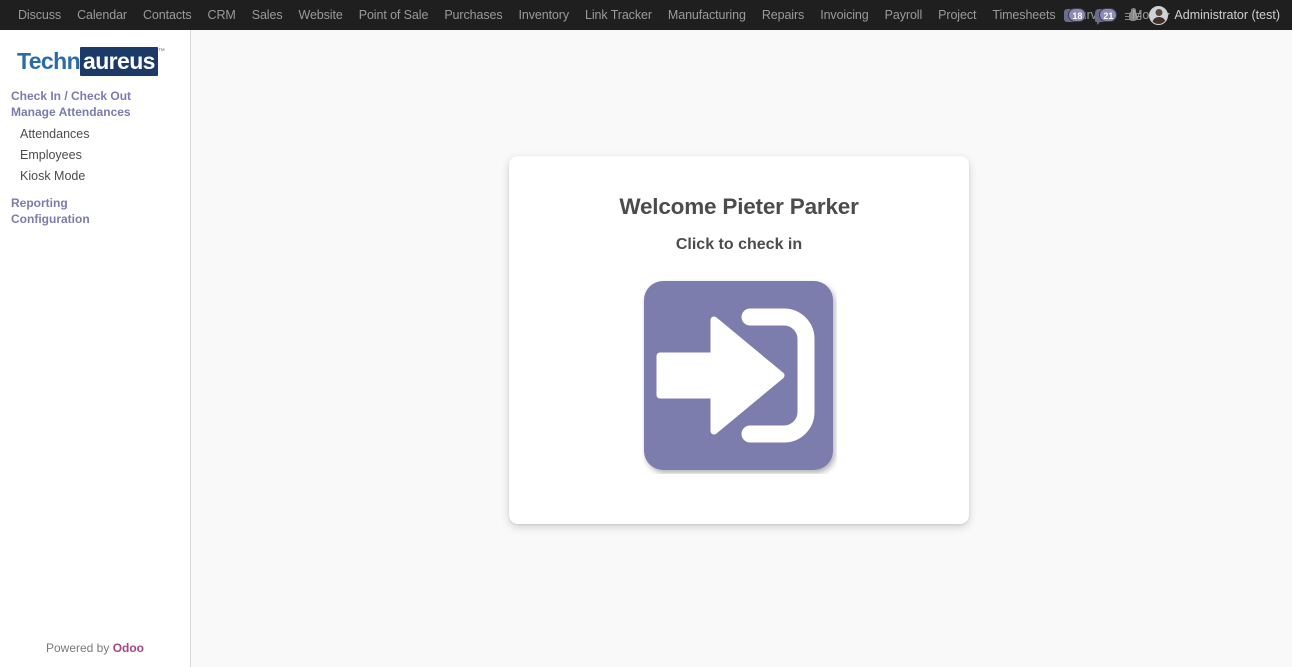  Describe the element at coordinates (222, 15) in the screenshot. I see `nav-item-crm: CRM` at that location.